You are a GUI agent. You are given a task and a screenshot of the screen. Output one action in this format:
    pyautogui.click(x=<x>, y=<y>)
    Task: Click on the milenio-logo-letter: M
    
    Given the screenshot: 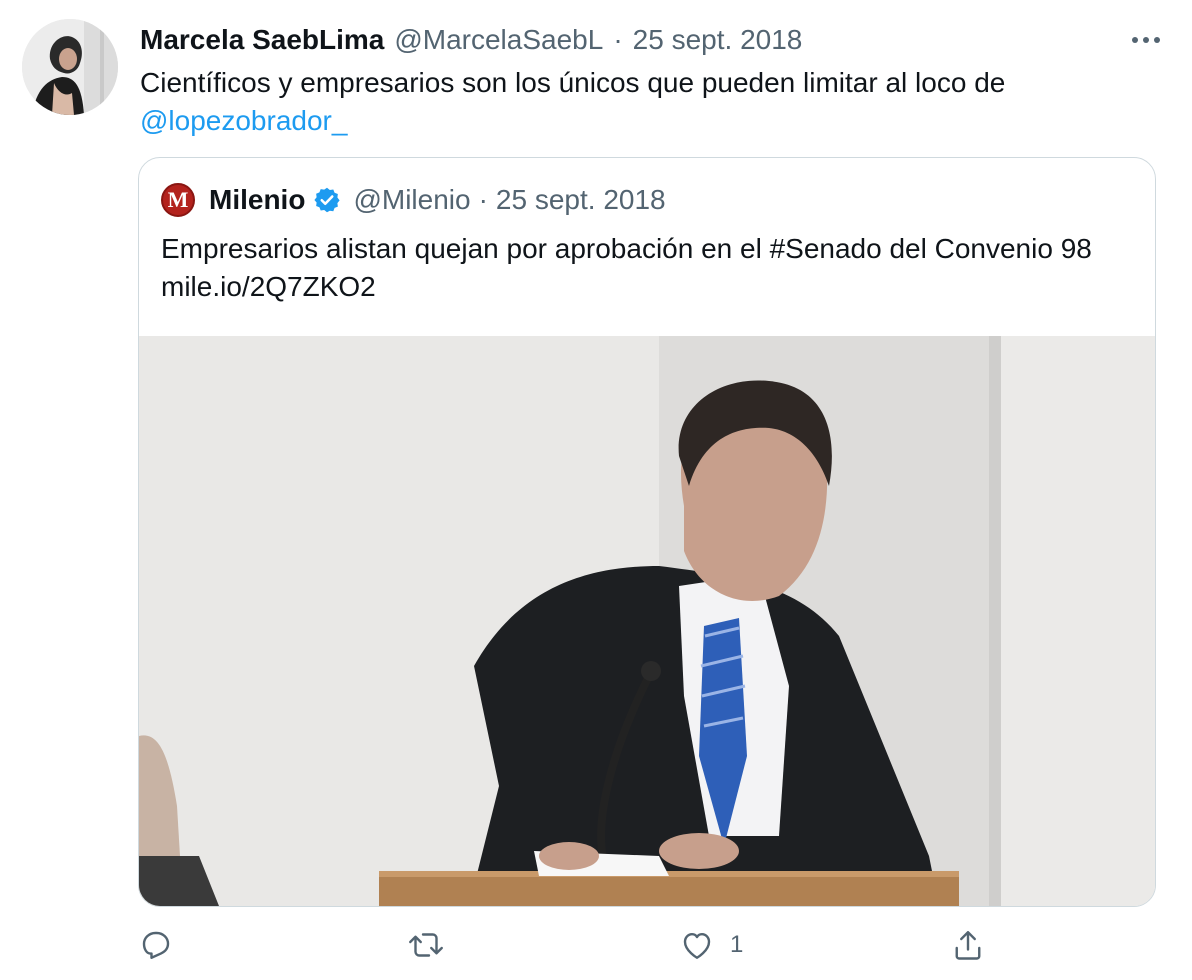 What is the action you would take?
    pyautogui.click(x=178, y=199)
    